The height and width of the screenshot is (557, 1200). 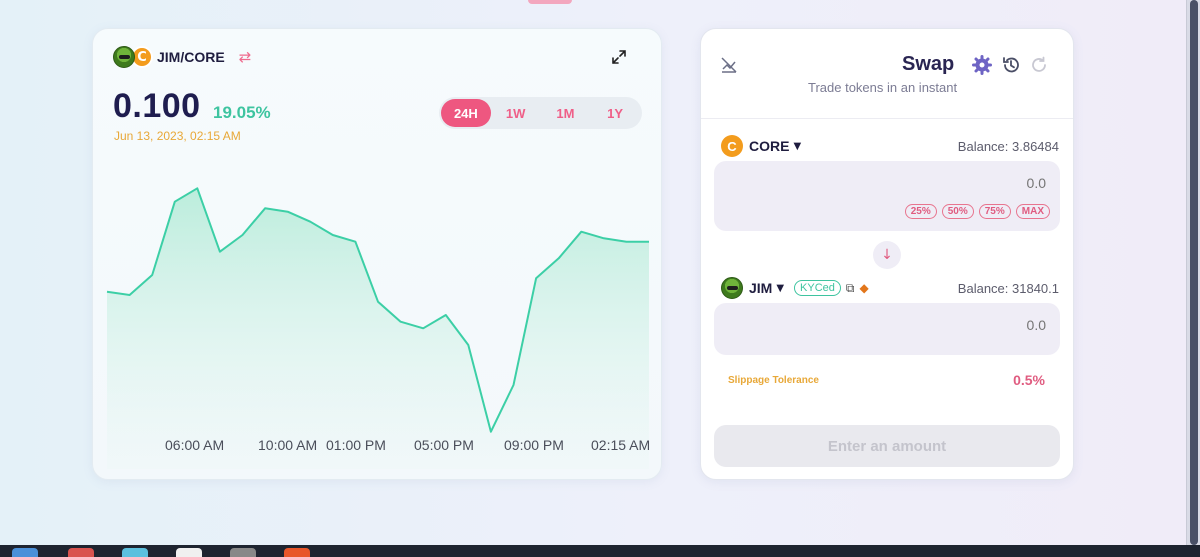 What do you see at coordinates (769, 146) in the screenshot?
I see `from-token-name: CORE` at bounding box center [769, 146].